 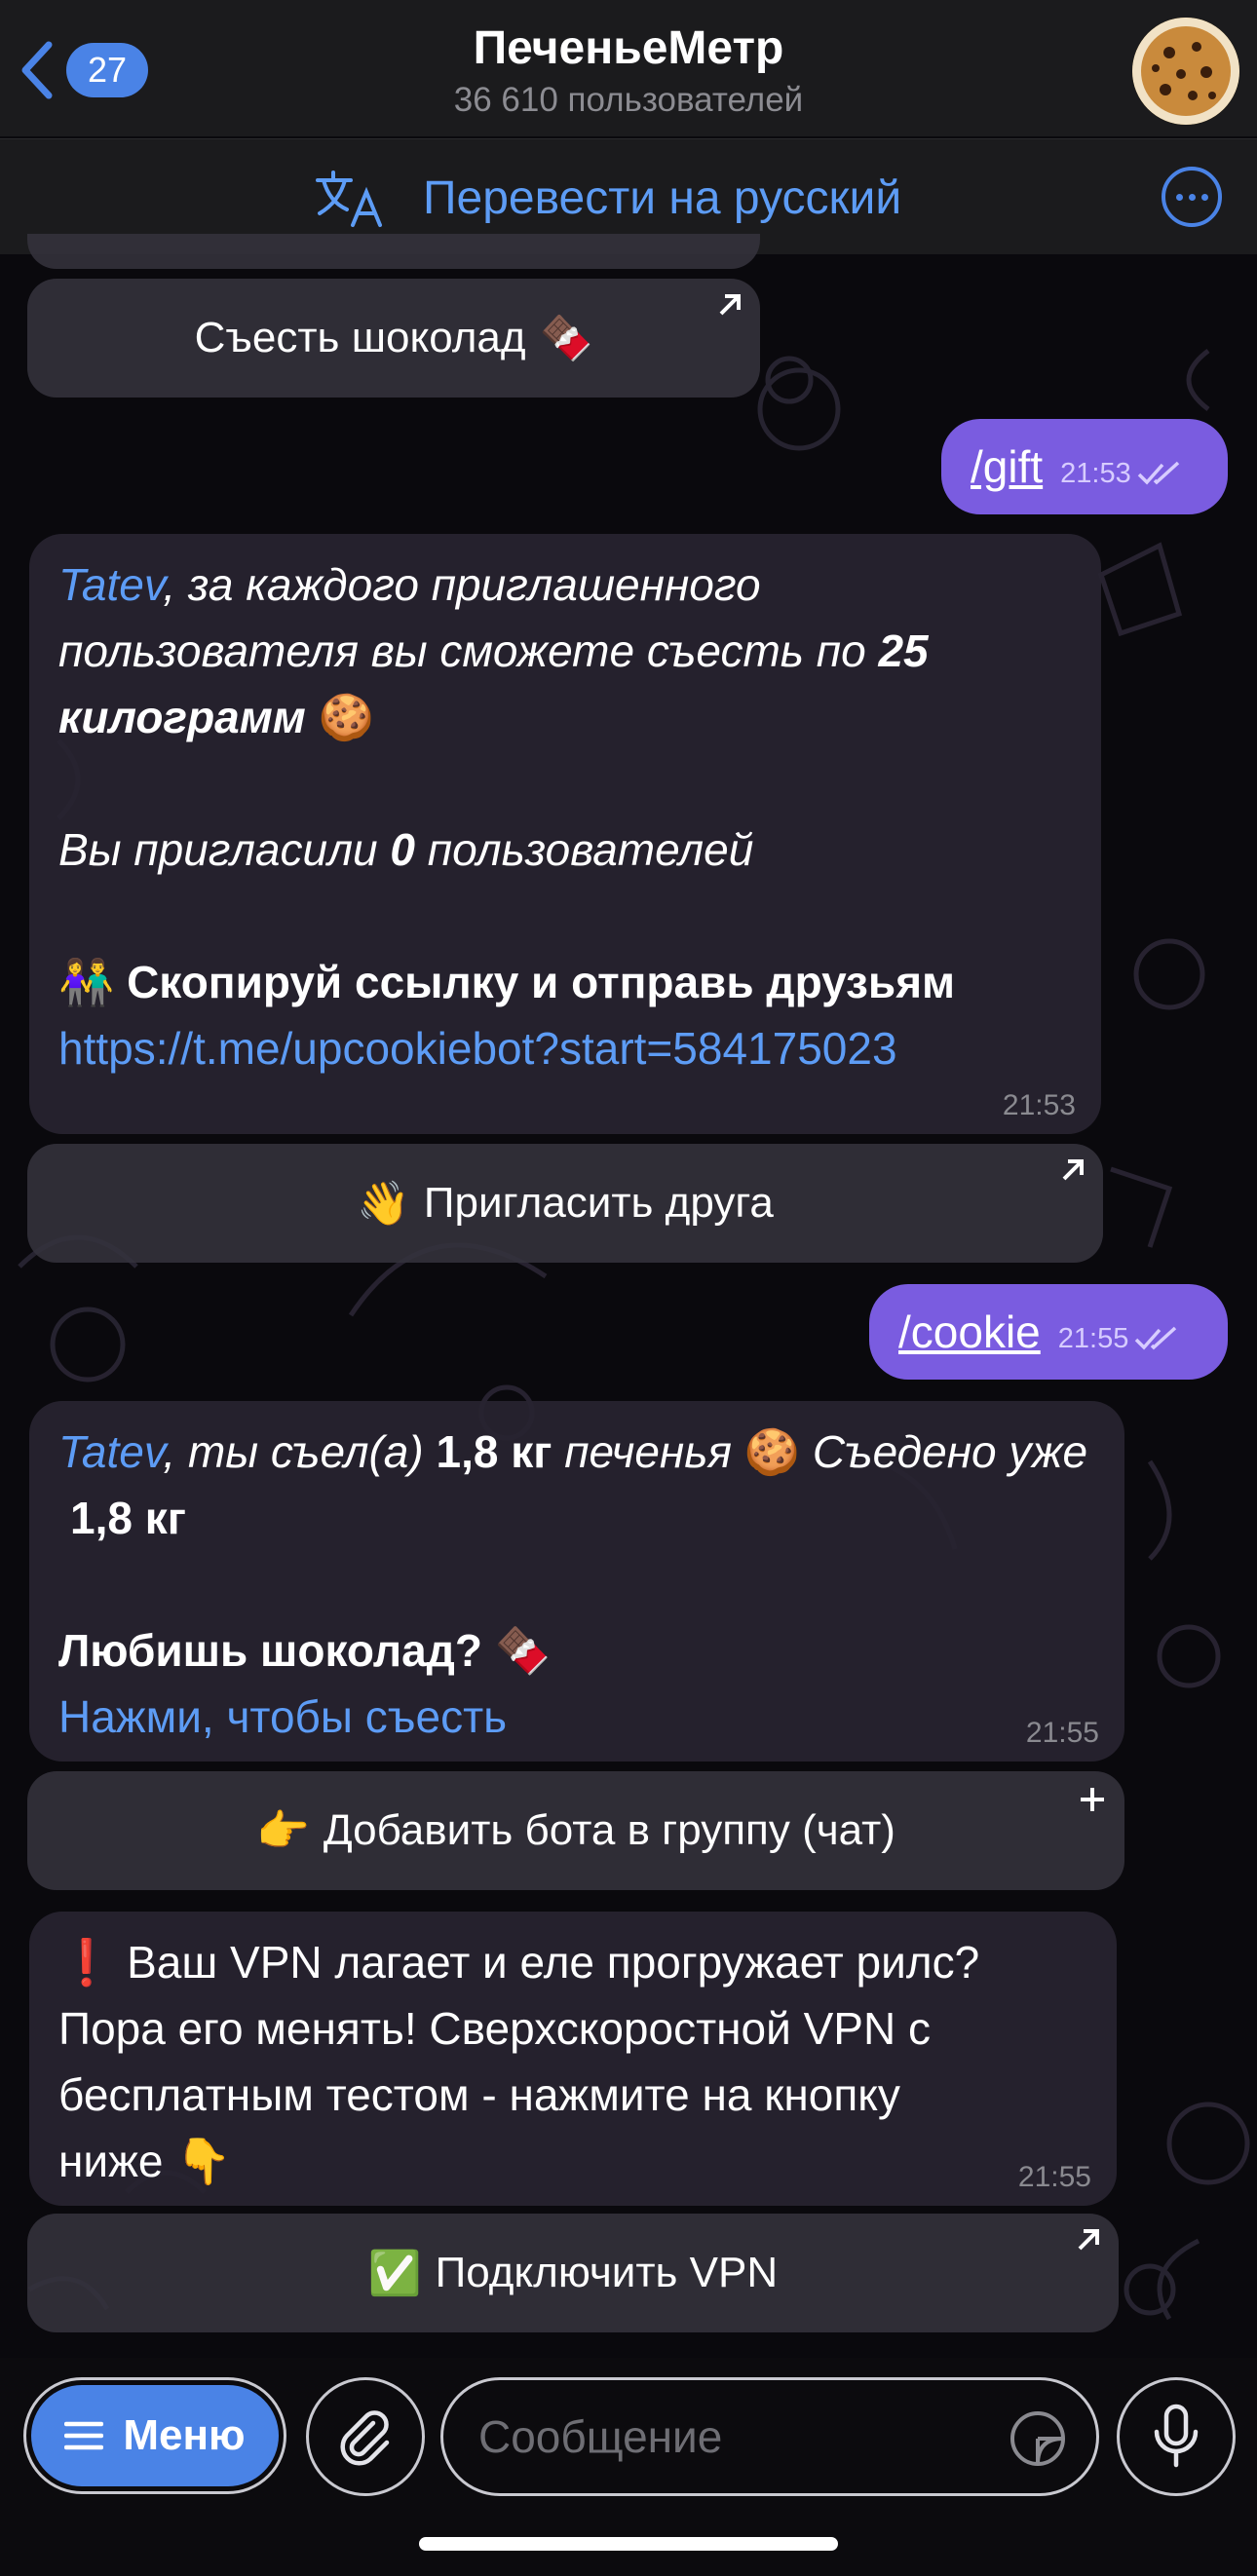 What do you see at coordinates (349, 198) in the screenshot?
I see `translate-icon` at bounding box center [349, 198].